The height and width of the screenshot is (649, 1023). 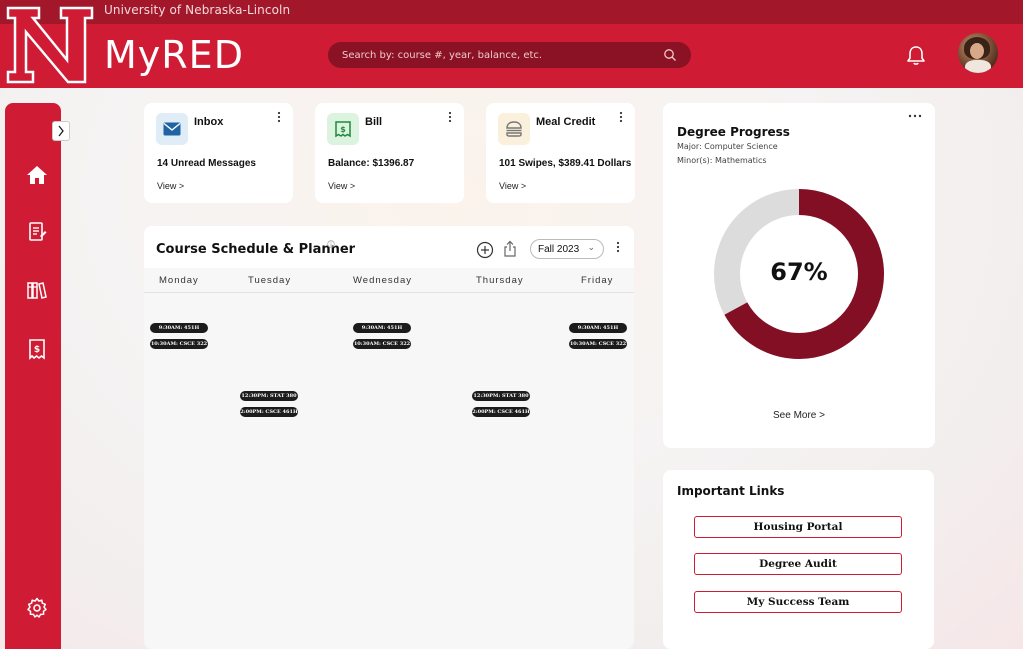 I want to click on more-horizontal-icon, so click(x=915, y=116).